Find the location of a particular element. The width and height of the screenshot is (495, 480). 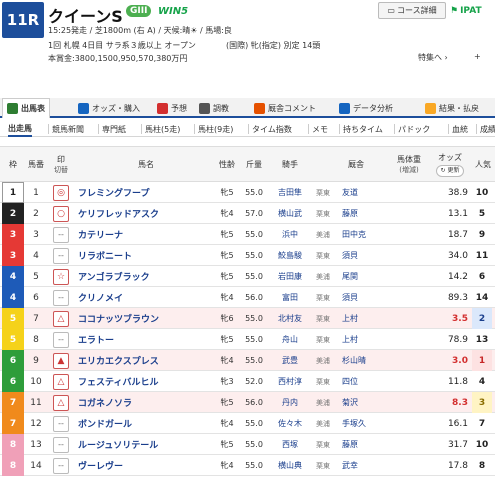

mark-cell: ○ is located at coordinates (61, 213).